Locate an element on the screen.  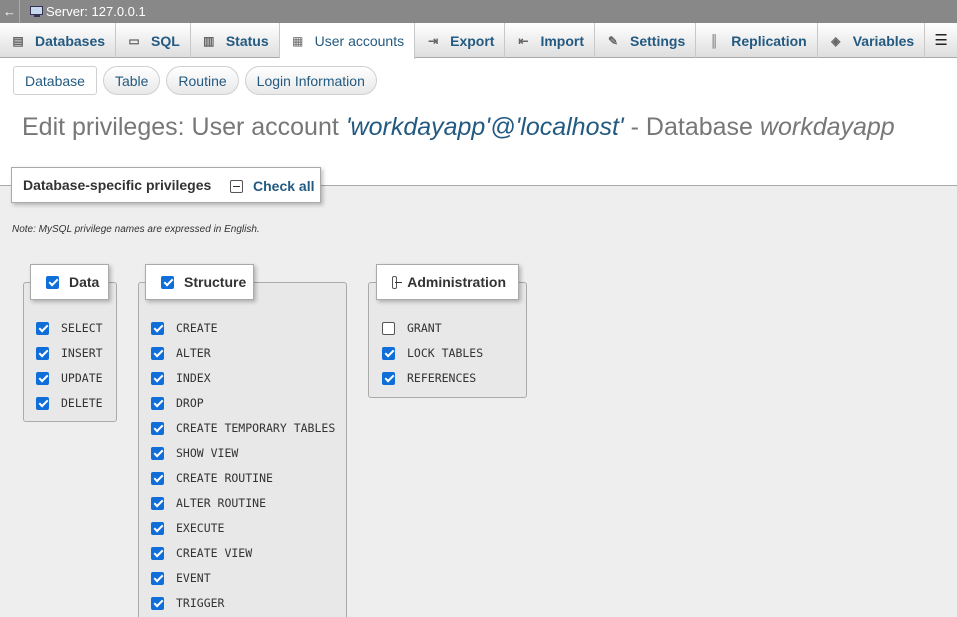
account-link: 'workdayapp'@'localhost' is located at coordinates (485, 127).